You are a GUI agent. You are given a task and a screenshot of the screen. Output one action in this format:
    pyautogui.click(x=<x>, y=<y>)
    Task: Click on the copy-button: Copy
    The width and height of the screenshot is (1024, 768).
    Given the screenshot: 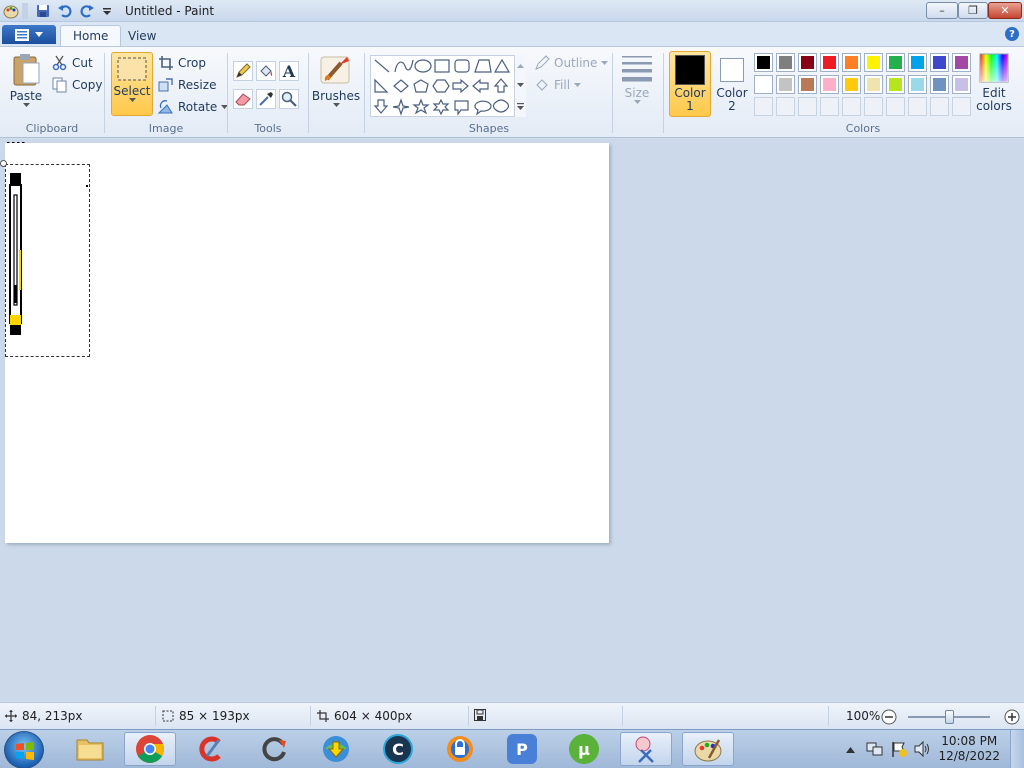 What is the action you would take?
    pyautogui.click(x=77, y=85)
    